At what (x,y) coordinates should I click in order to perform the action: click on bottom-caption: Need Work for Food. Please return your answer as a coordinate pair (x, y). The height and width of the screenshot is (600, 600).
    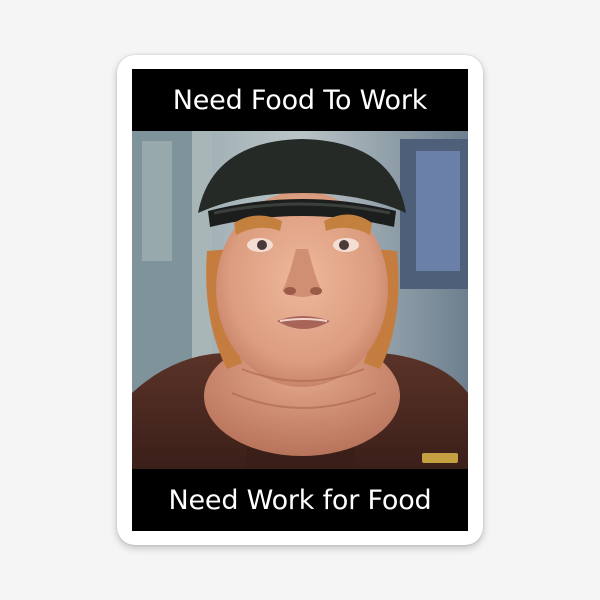
    Looking at the image, I should click on (300, 500).